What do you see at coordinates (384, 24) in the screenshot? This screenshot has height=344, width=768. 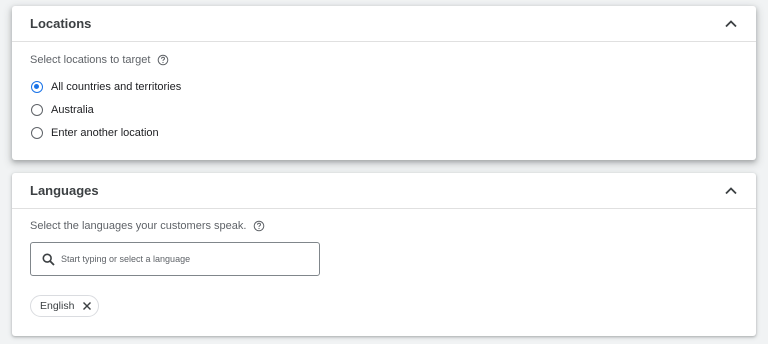 I see `locations-header: Locations` at bounding box center [384, 24].